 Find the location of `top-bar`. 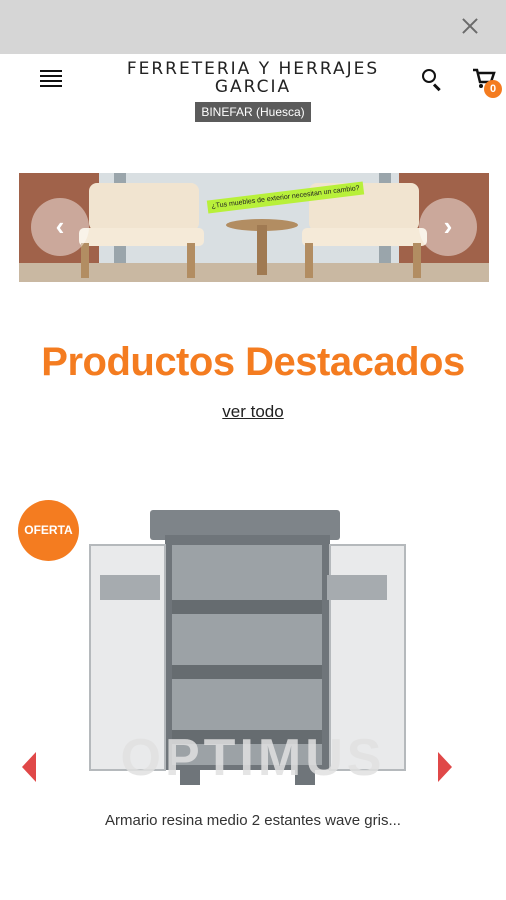

top-bar is located at coordinates (253, 27).